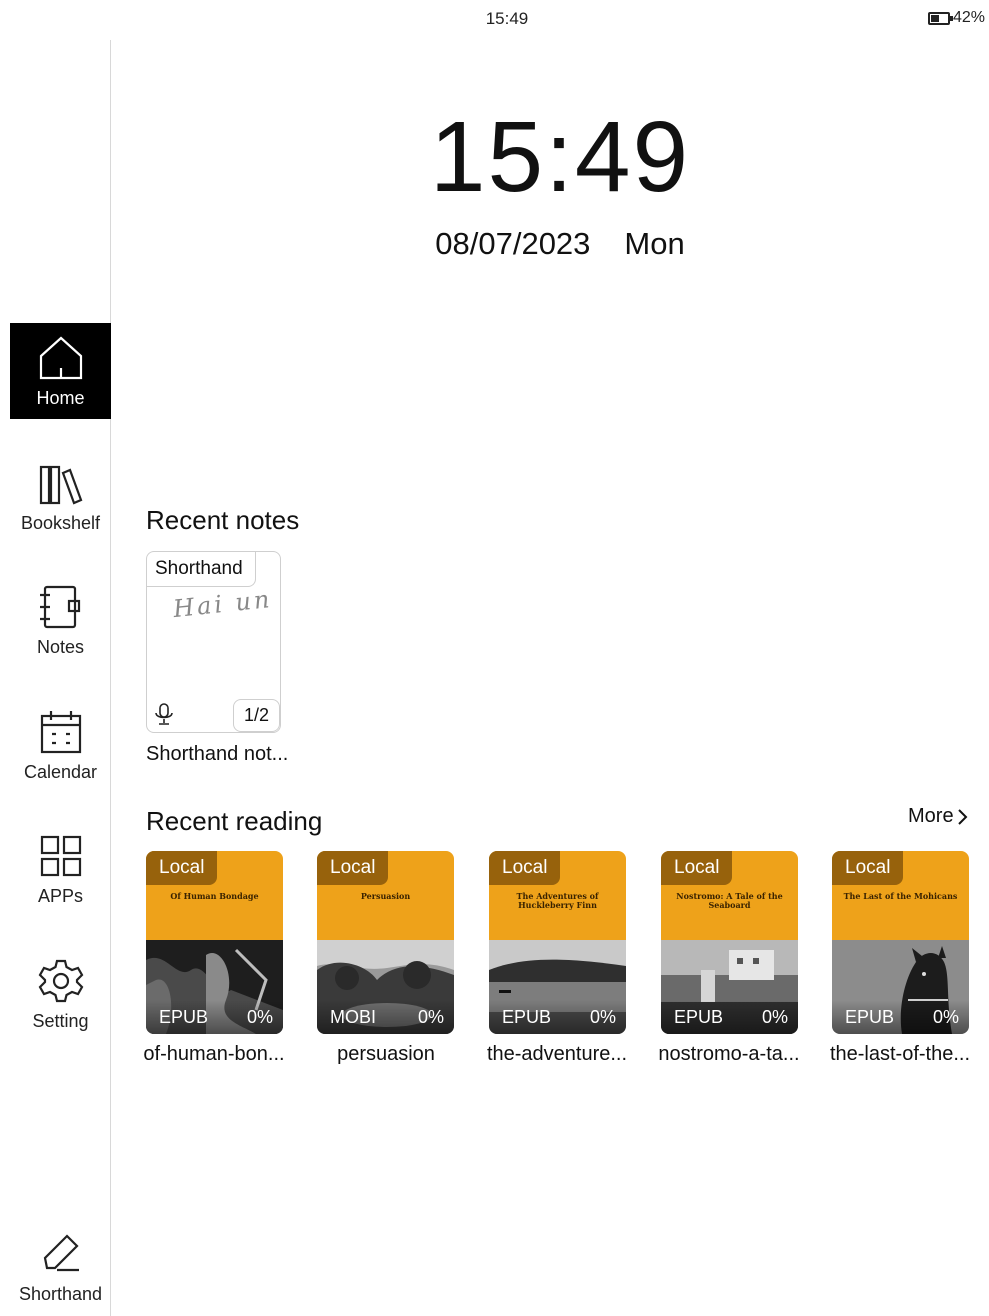 The image size is (989, 1316). Describe the element at coordinates (385, 942) in the screenshot. I see `book-card: Local Persuasion MOBI 0%` at that location.